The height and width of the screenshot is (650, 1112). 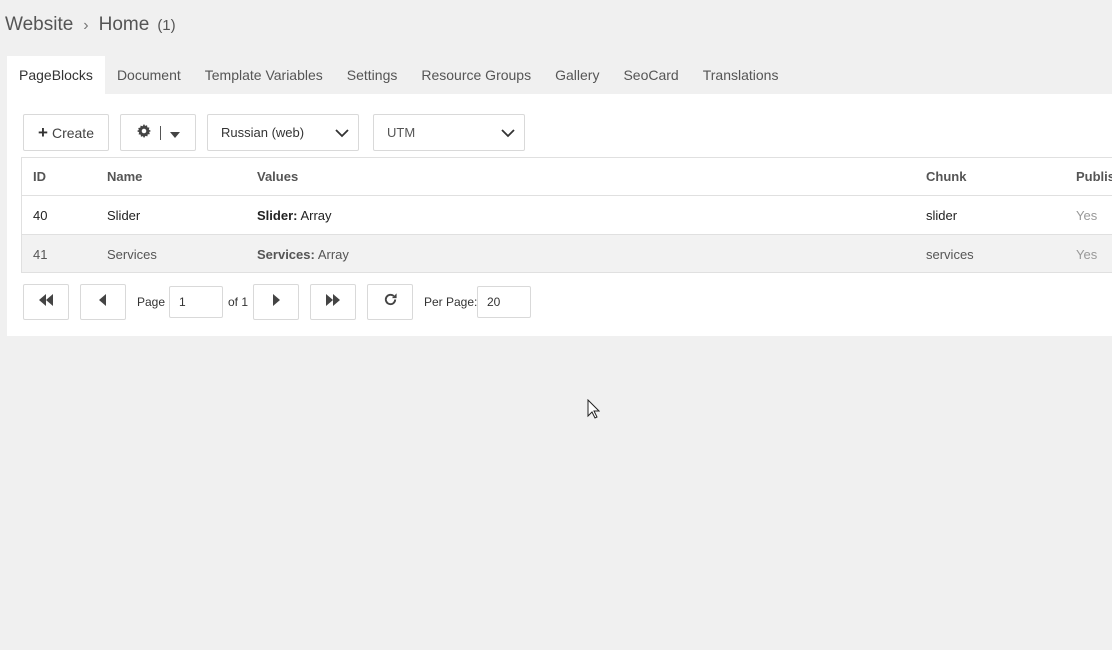 I want to click on cell-values: Services: Array, so click(x=303, y=253).